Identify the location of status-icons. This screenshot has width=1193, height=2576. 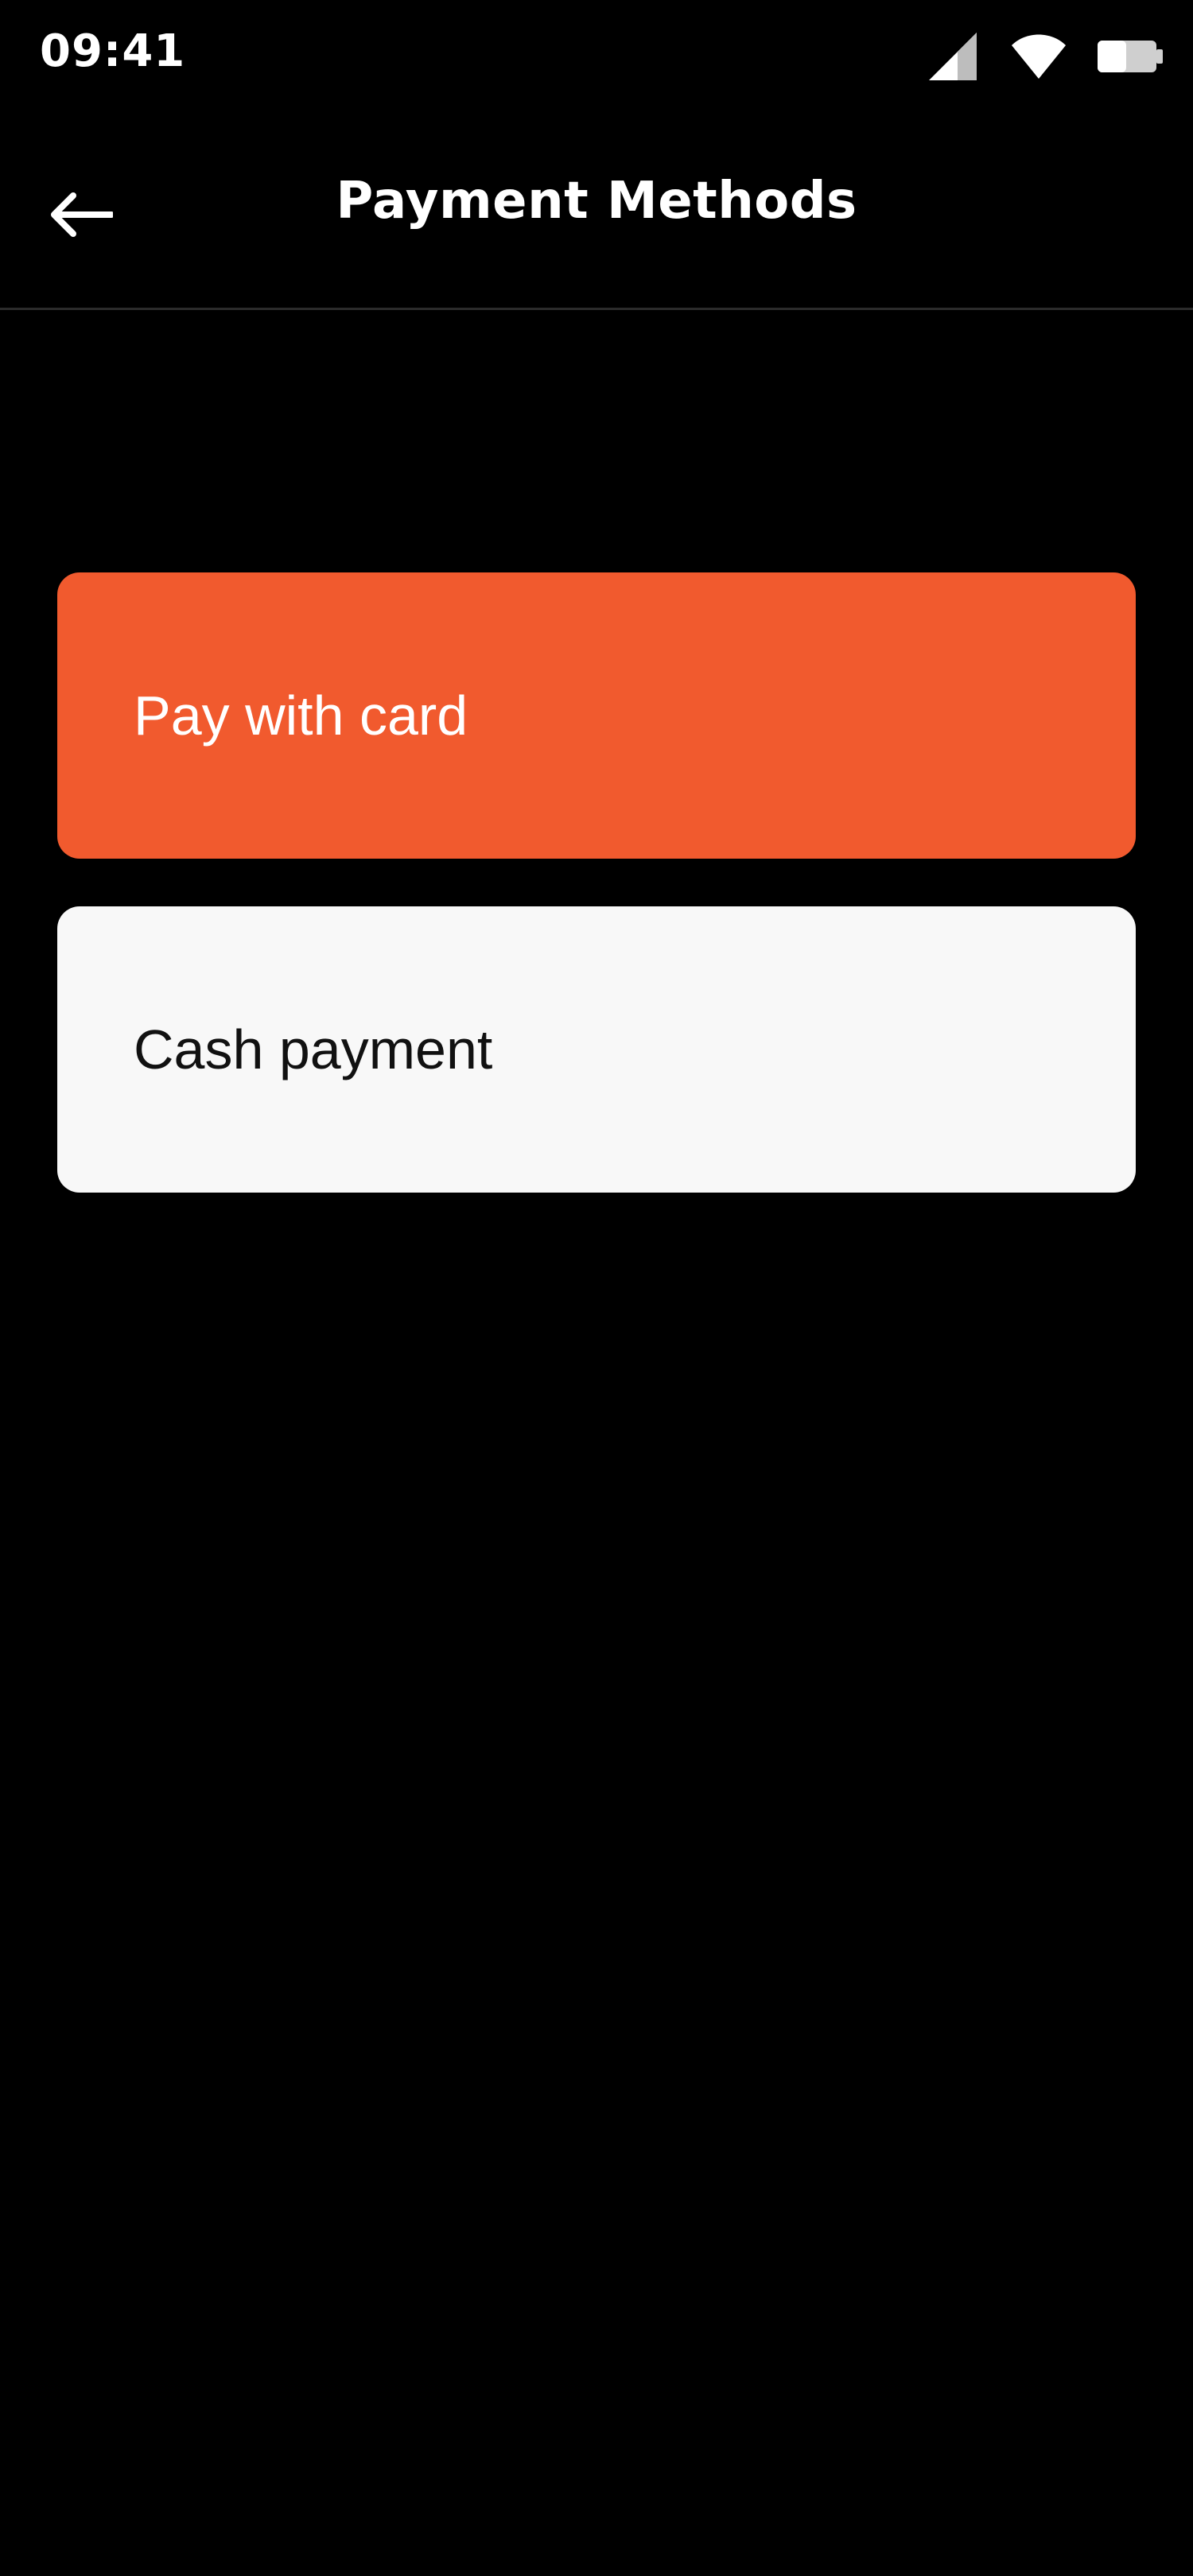
(1046, 57).